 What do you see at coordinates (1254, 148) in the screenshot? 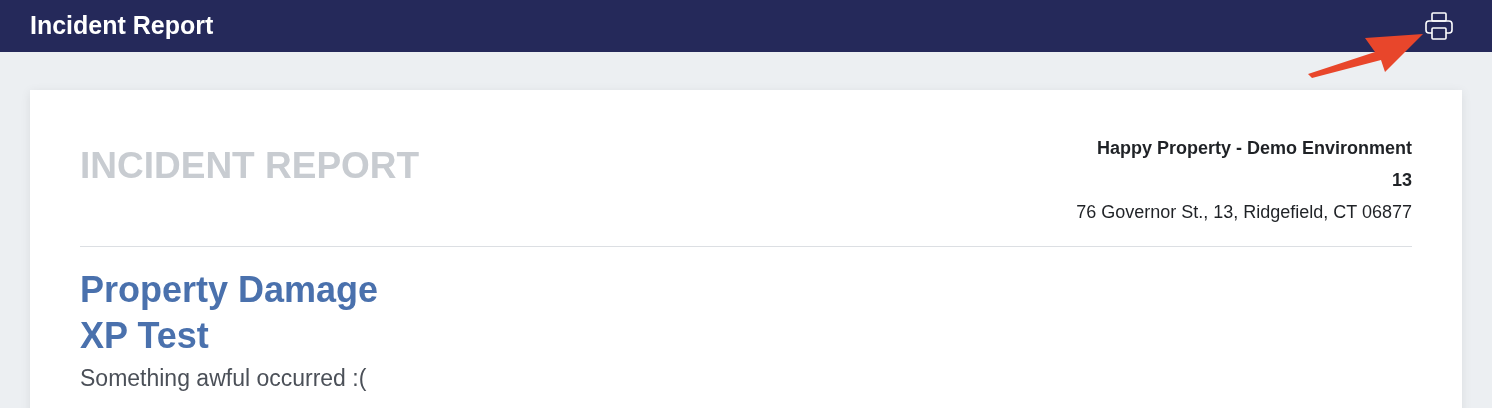
I see `property-name: Happy Property - Demo Environment` at bounding box center [1254, 148].